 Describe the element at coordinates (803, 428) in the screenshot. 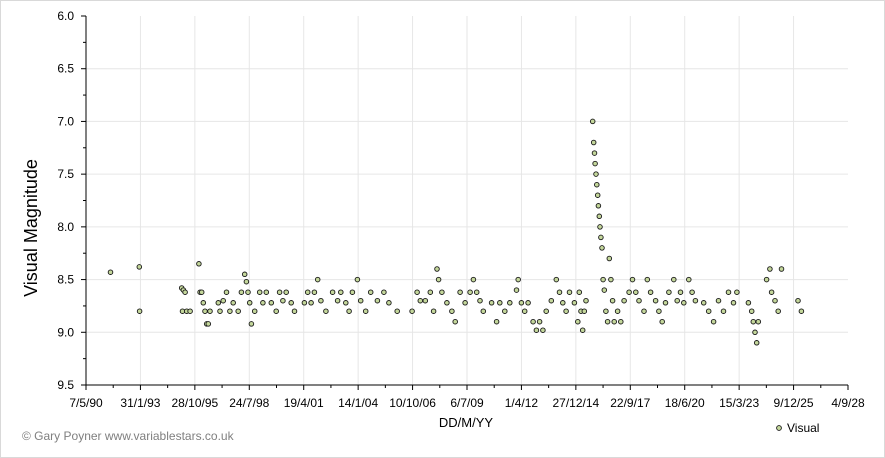

I see `legend-label-visual: Visual` at that location.